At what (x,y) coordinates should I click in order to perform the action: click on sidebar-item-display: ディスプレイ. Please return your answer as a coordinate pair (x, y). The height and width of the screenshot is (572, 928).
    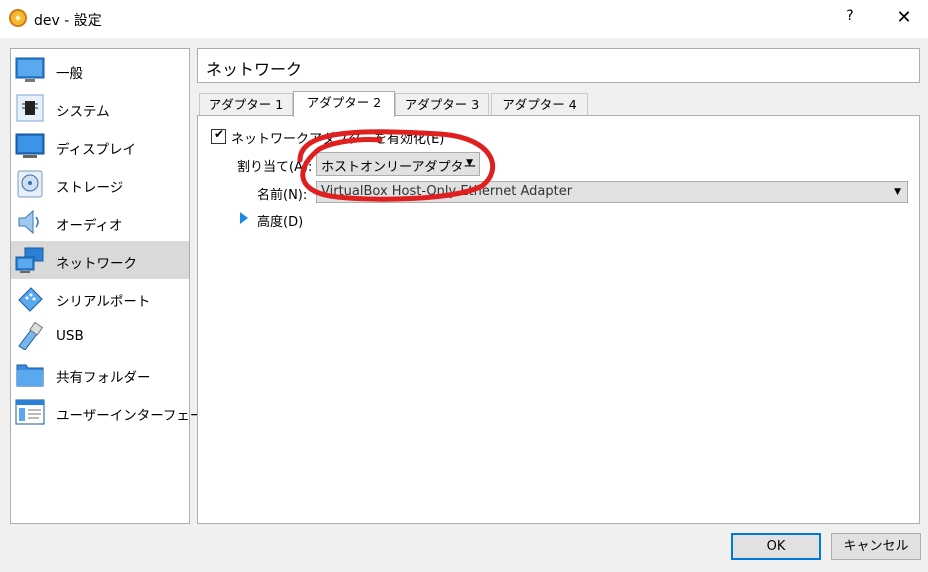
    Looking at the image, I should click on (100, 146).